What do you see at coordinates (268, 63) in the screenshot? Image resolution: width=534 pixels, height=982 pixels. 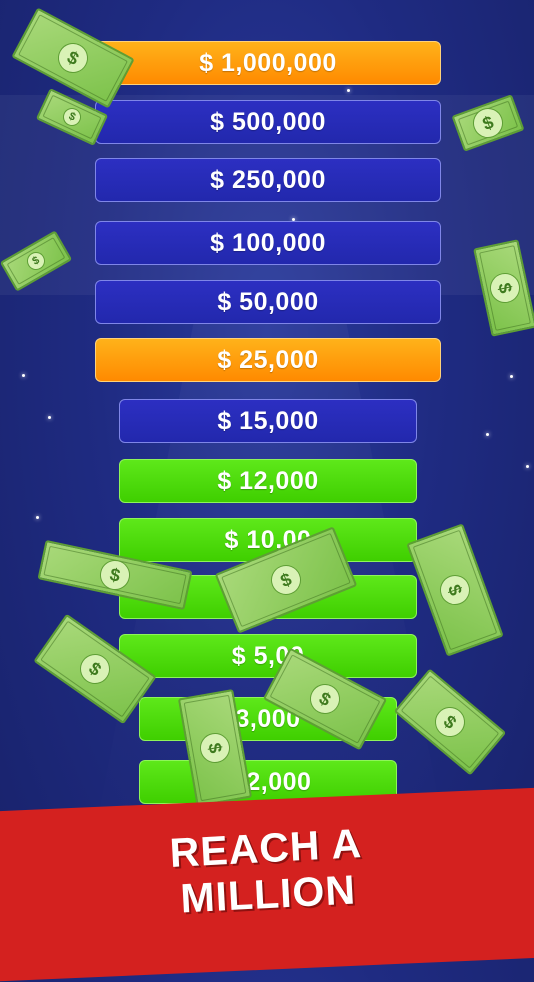 I see `prize-tier-1000000: $ 1,000,000` at bounding box center [268, 63].